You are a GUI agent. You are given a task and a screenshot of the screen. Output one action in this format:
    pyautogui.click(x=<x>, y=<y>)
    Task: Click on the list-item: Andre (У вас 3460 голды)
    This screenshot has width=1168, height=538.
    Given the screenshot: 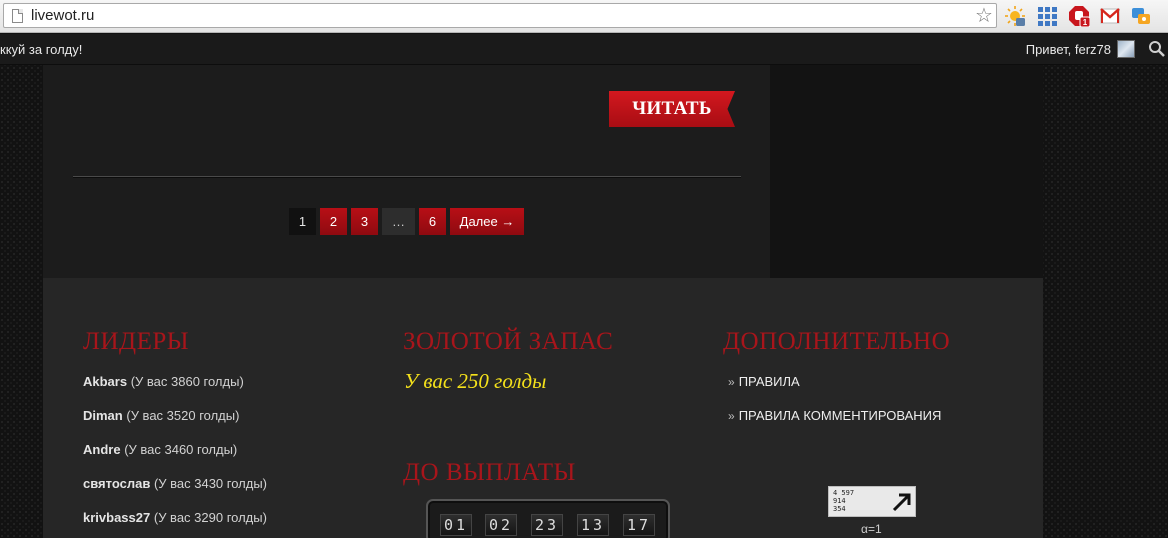 What is the action you would take?
    pyautogui.click(x=160, y=449)
    